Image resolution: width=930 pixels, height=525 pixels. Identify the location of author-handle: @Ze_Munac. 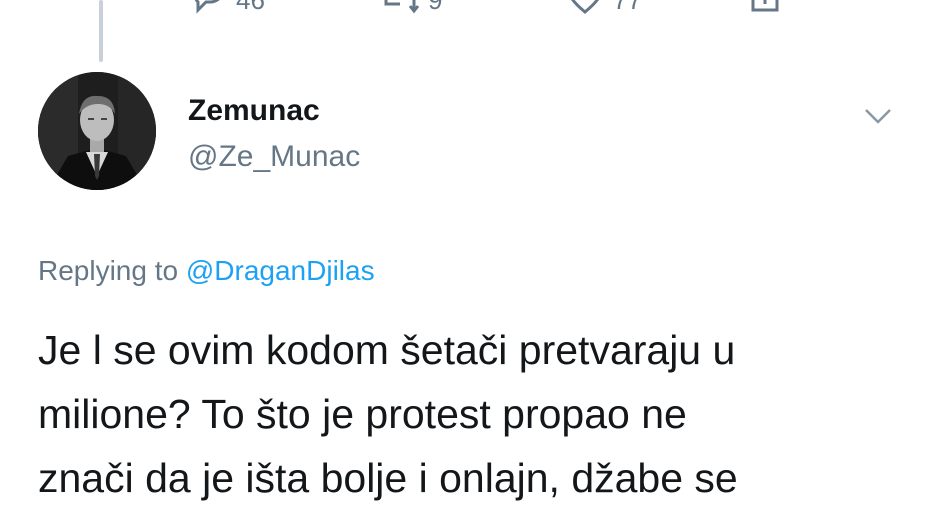
(274, 157).